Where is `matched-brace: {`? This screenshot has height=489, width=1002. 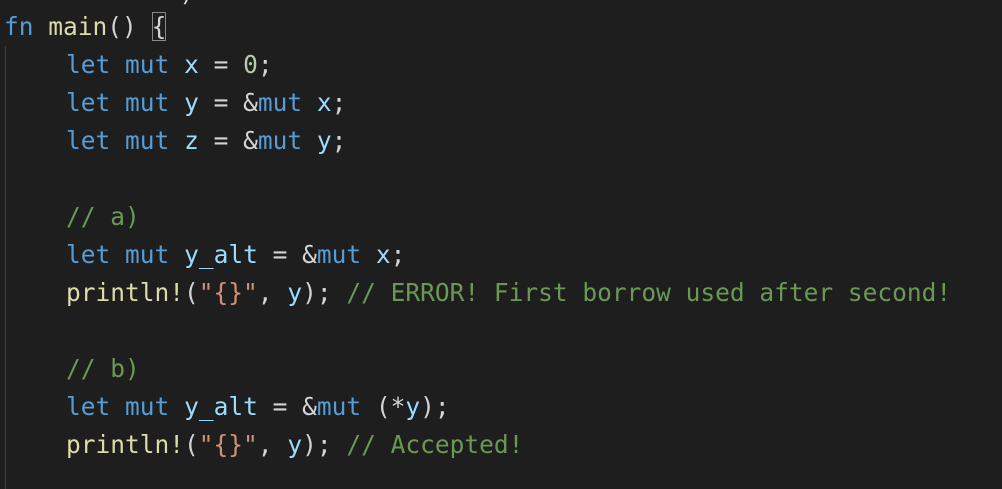 matched-brace: { is located at coordinates (159, 26).